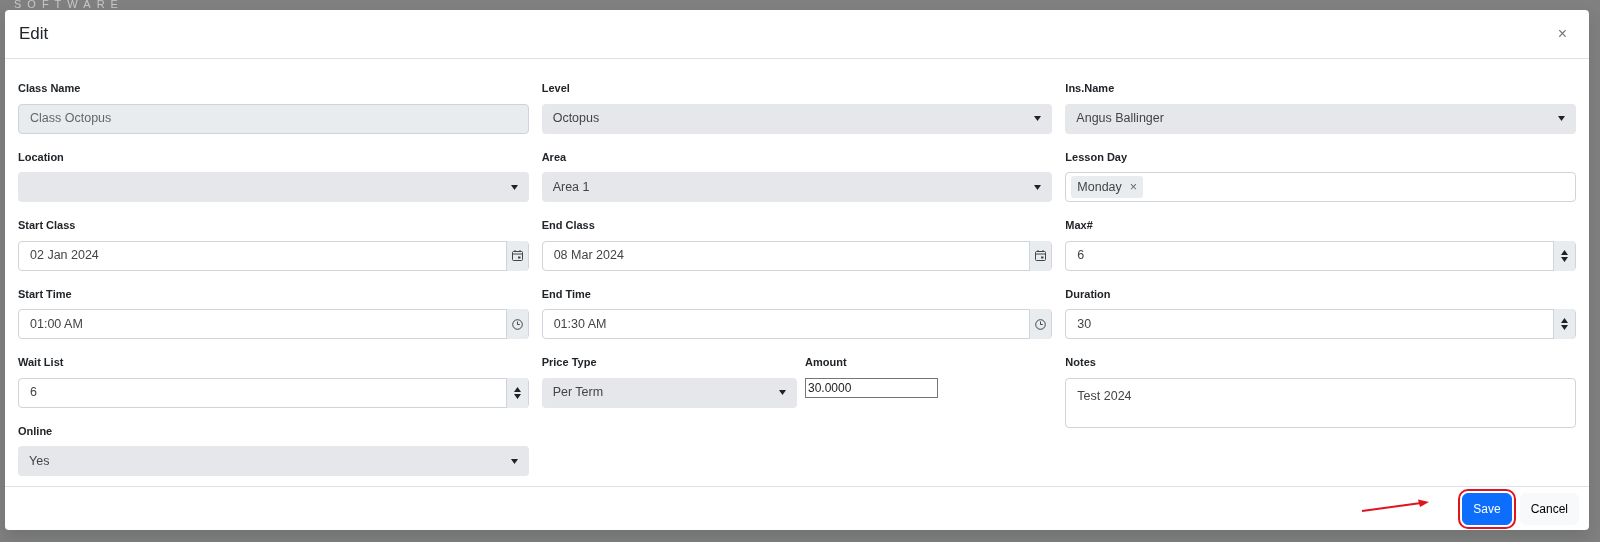  Describe the element at coordinates (1080, 363) in the screenshot. I see `field-label: Notes` at that location.